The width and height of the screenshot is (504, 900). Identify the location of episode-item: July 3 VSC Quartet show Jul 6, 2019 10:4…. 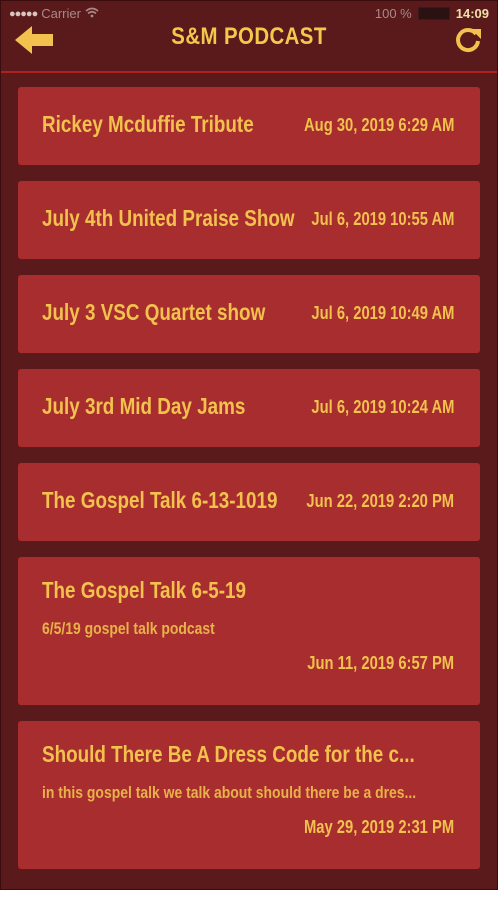
(249, 314).